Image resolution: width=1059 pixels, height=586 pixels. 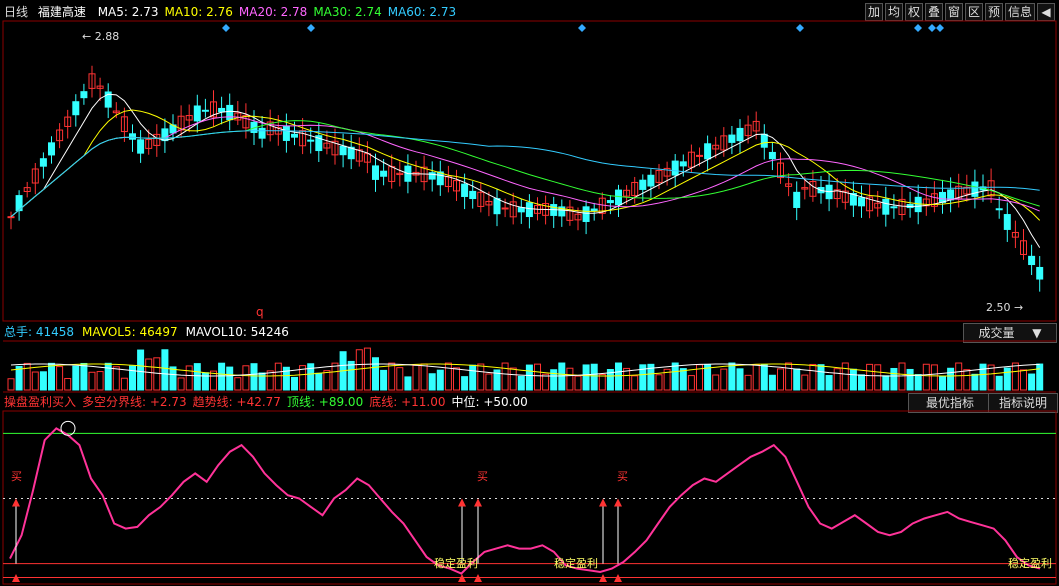 I want to click on buy-label-2: 买, so click(x=622, y=476).